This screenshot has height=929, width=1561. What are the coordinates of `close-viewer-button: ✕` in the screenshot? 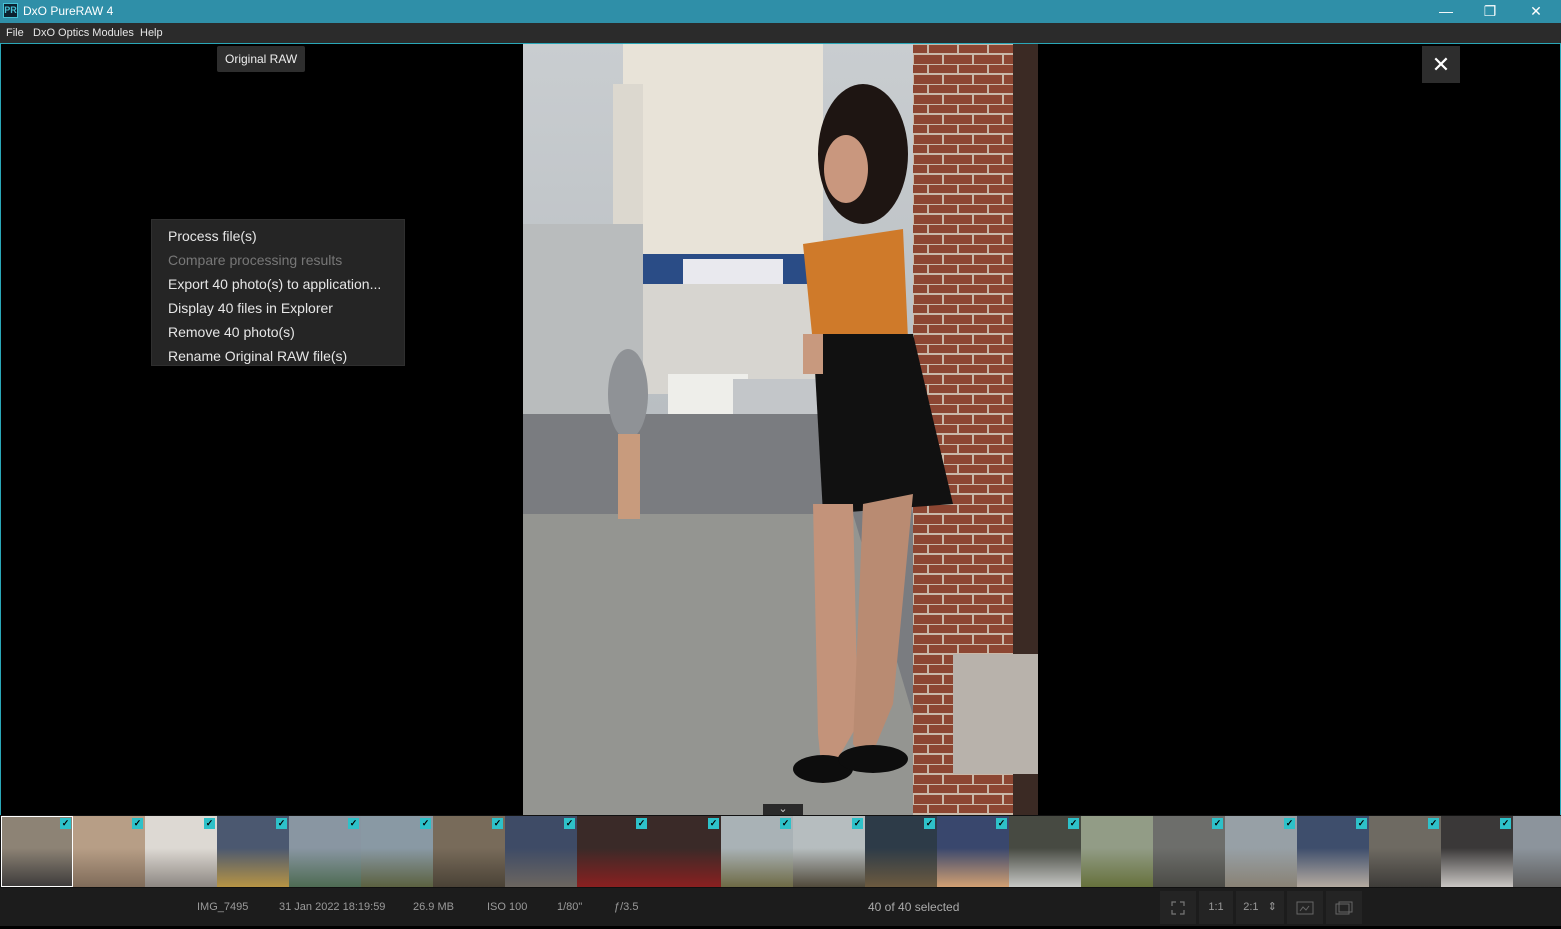 It's located at (1441, 64).